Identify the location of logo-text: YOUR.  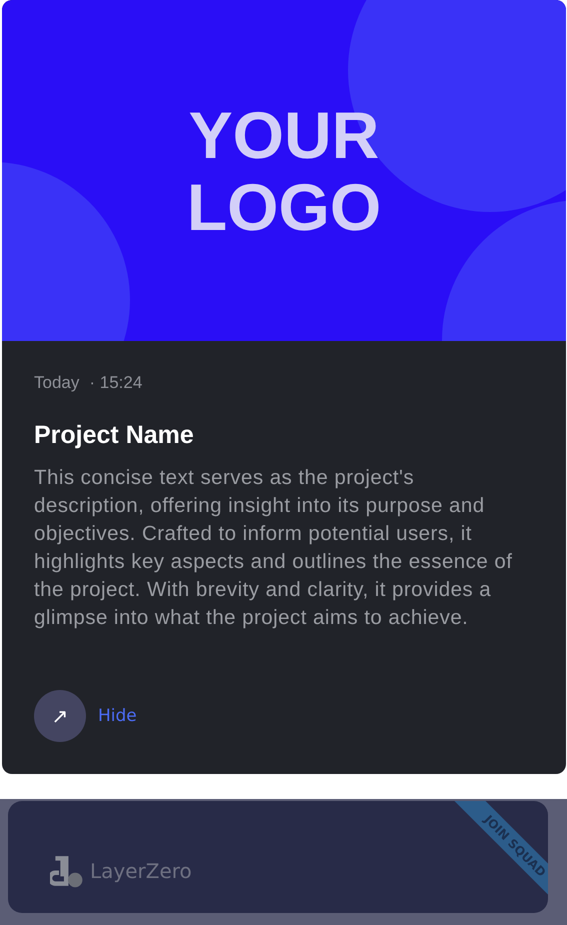
(284, 134).